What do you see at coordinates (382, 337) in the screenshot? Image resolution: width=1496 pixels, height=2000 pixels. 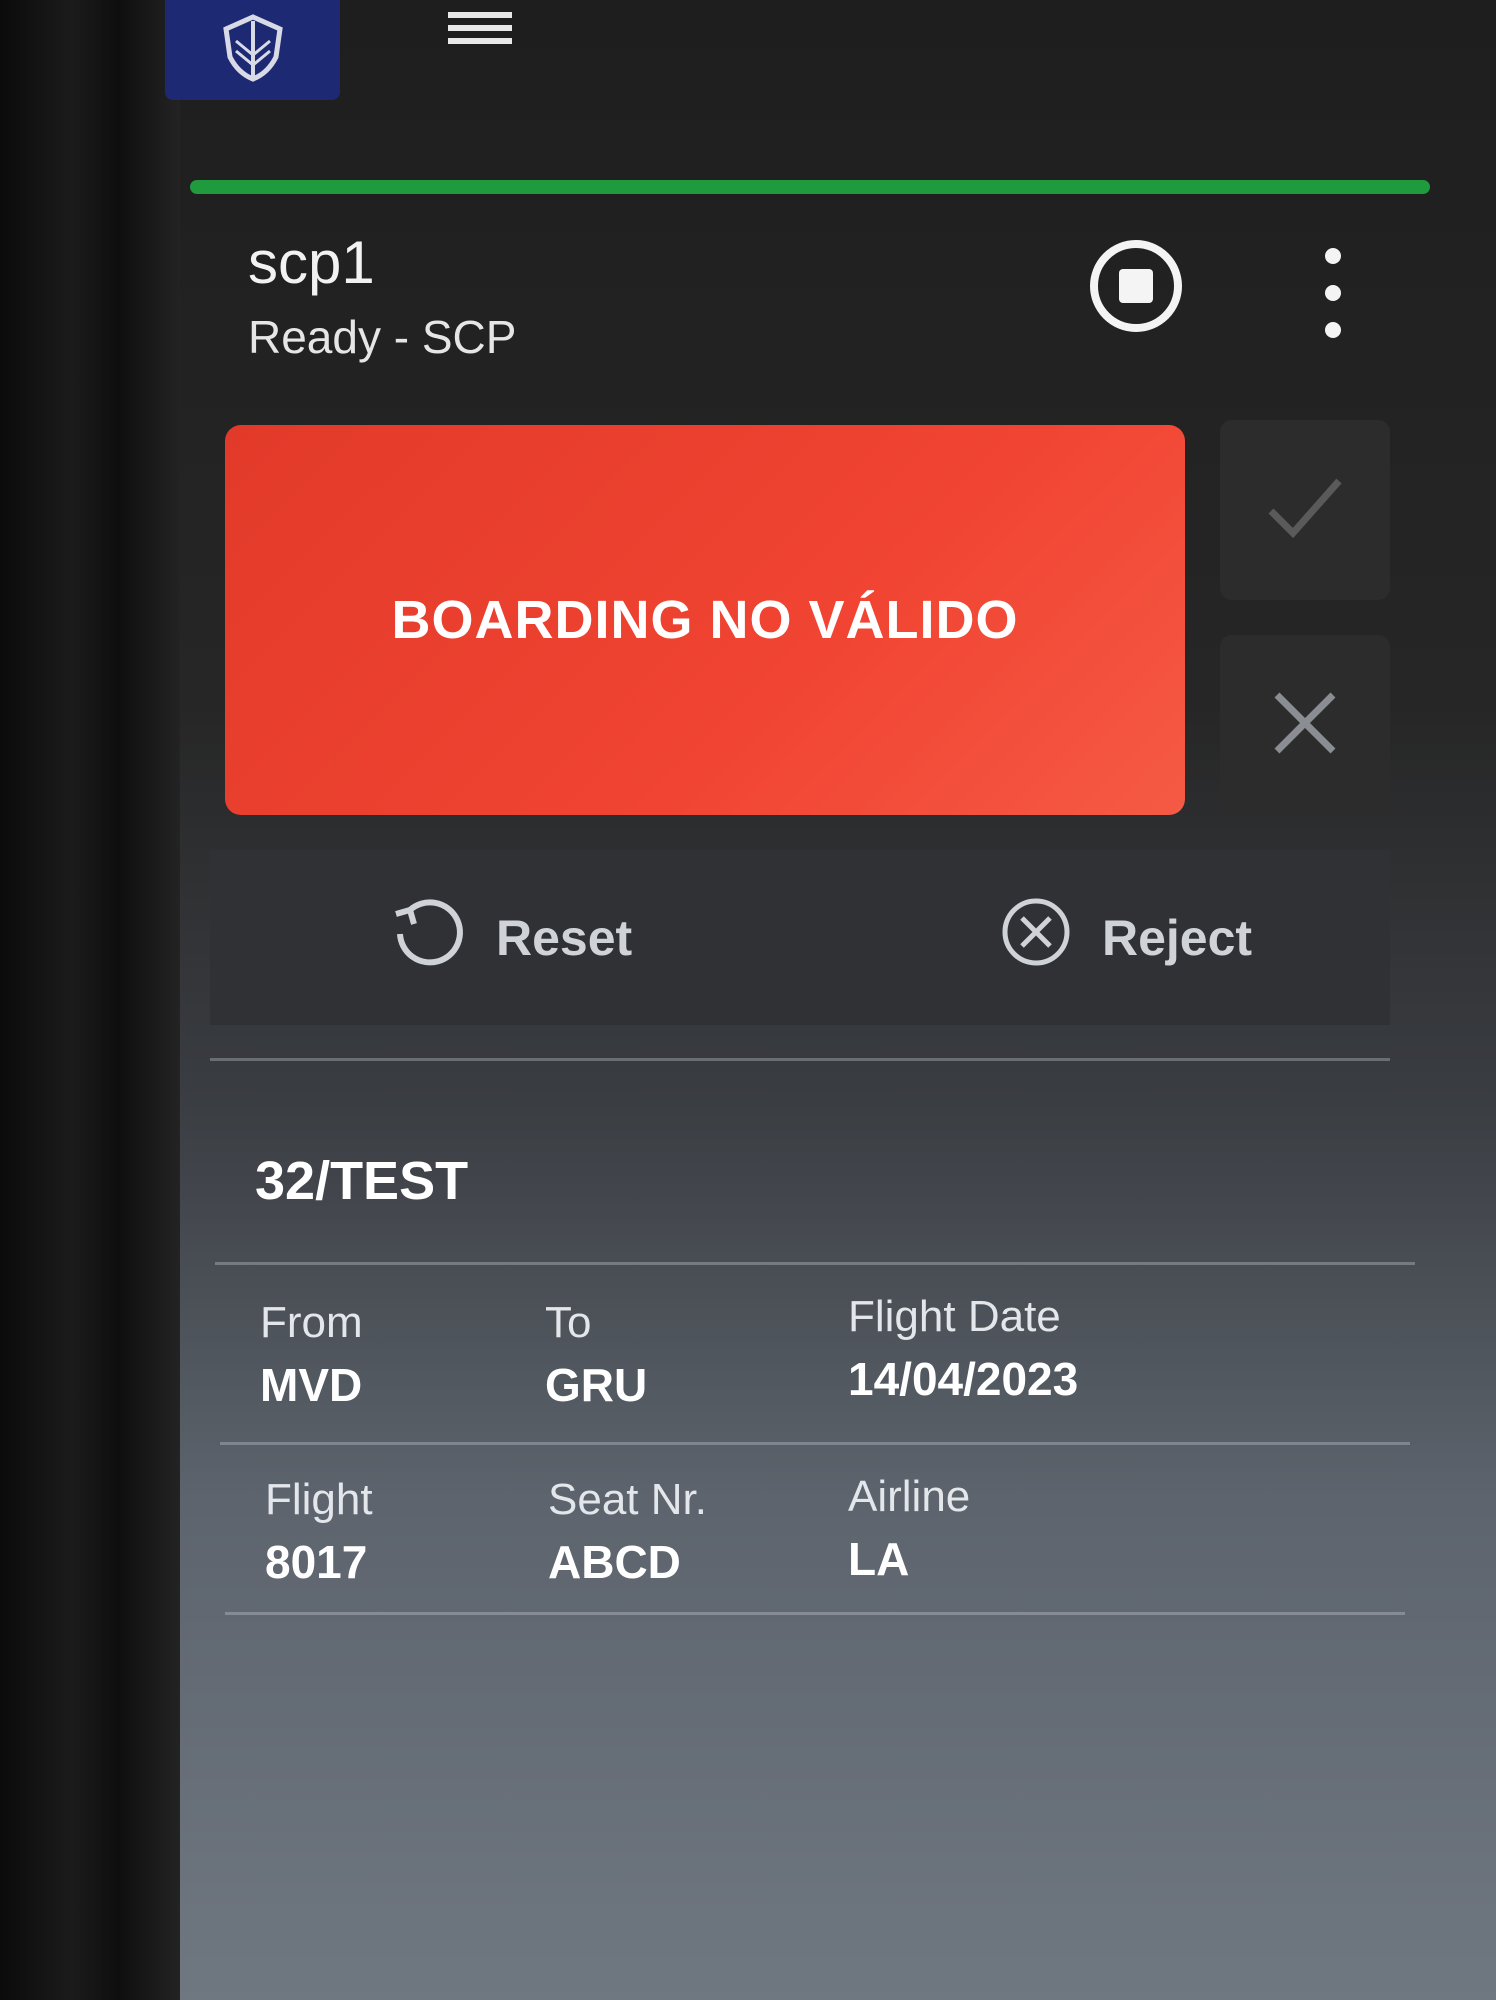 I see `station-status: Ready - SCP` at bounding box center [382, 337].